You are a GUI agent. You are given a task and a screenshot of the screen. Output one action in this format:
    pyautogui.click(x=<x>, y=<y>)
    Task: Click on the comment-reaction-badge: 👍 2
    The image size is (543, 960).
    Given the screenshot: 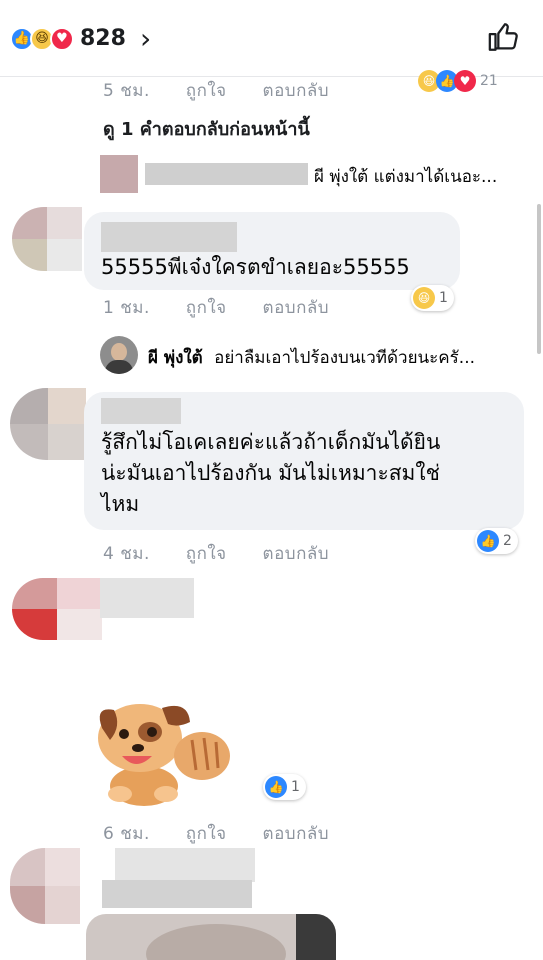 What is the action you would take?
    pyautogui.click(x=496, y=541)
    